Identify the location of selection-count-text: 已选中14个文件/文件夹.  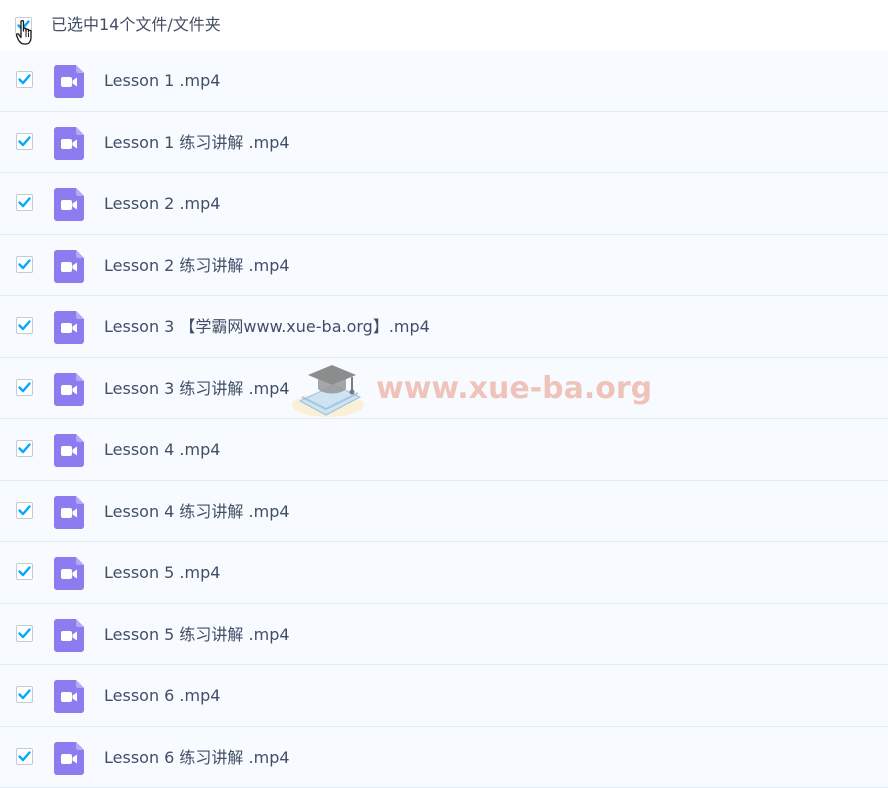
(136, 25).